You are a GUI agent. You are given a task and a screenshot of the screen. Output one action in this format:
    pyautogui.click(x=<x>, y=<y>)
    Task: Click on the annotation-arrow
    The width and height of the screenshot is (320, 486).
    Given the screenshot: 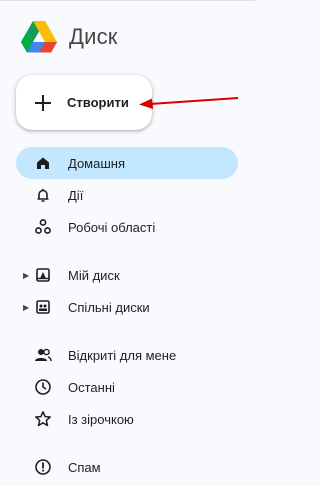 What is the action you would take?
    pyautogui.click(x=189, y=103)
    